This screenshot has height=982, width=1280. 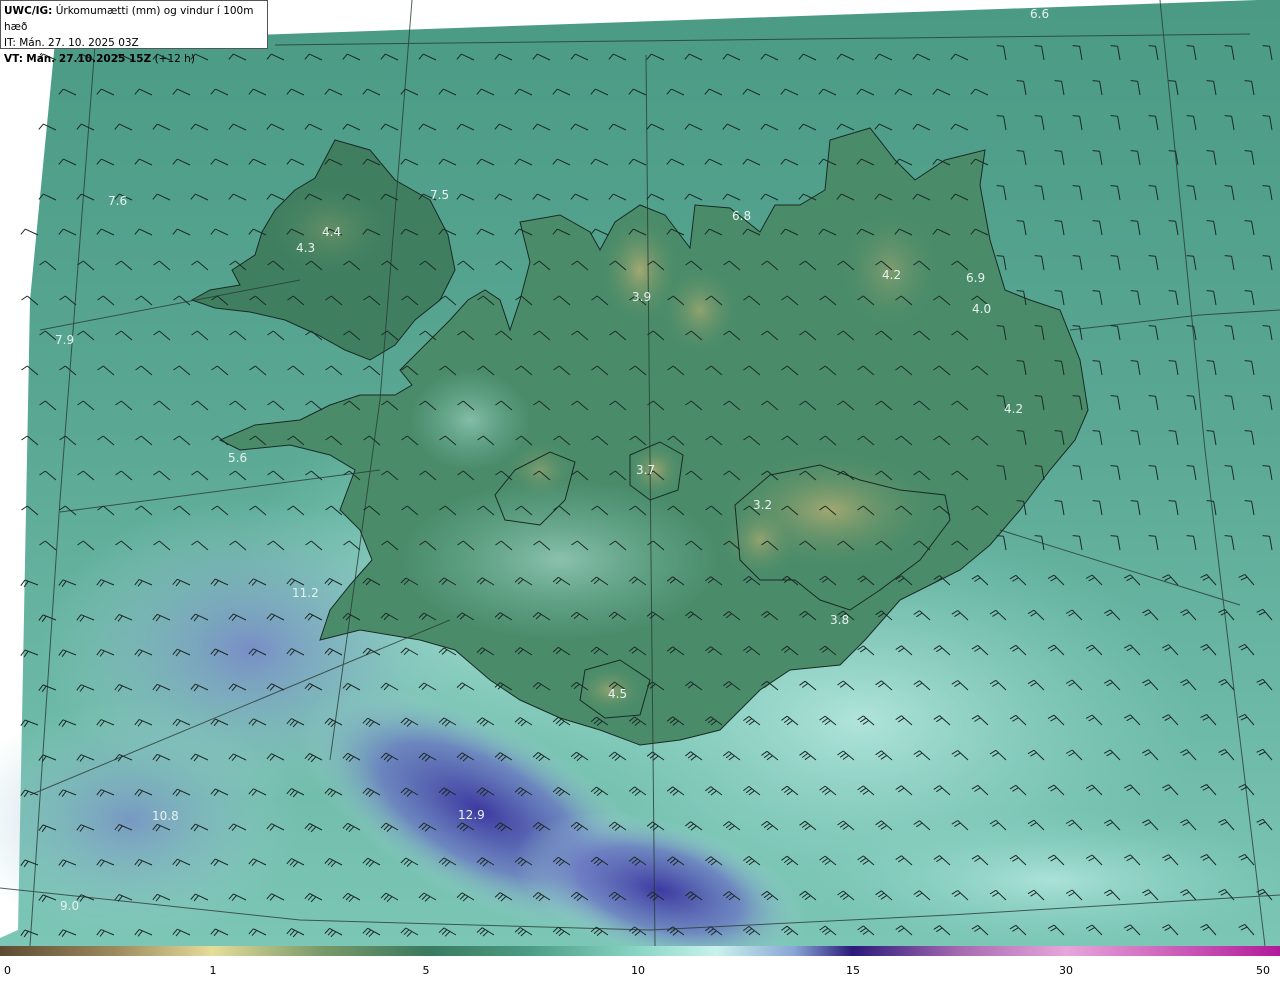 I want to click on precip-max-label: 6.9, so click(x=975, y=278).